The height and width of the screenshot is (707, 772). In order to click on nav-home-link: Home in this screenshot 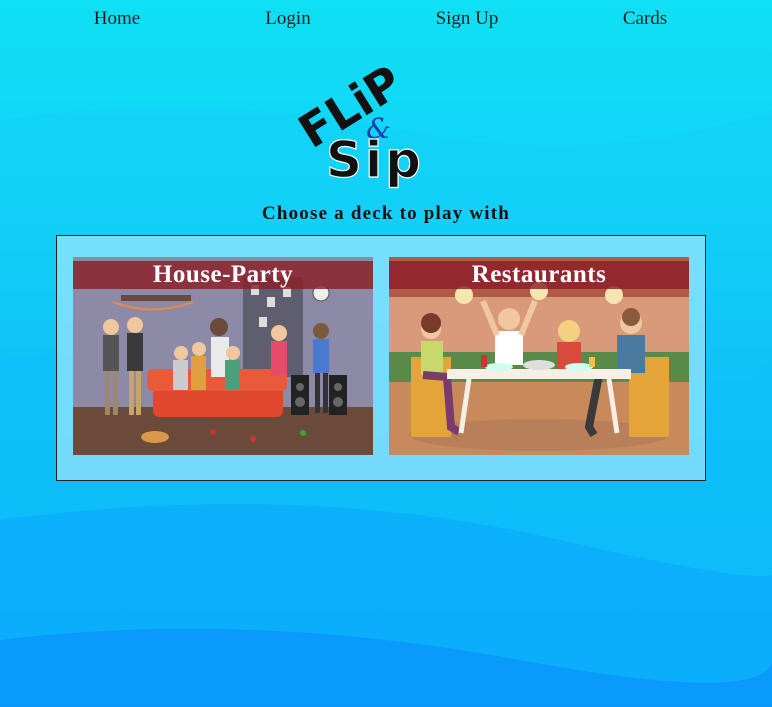, I will do `click(117, 19)`.